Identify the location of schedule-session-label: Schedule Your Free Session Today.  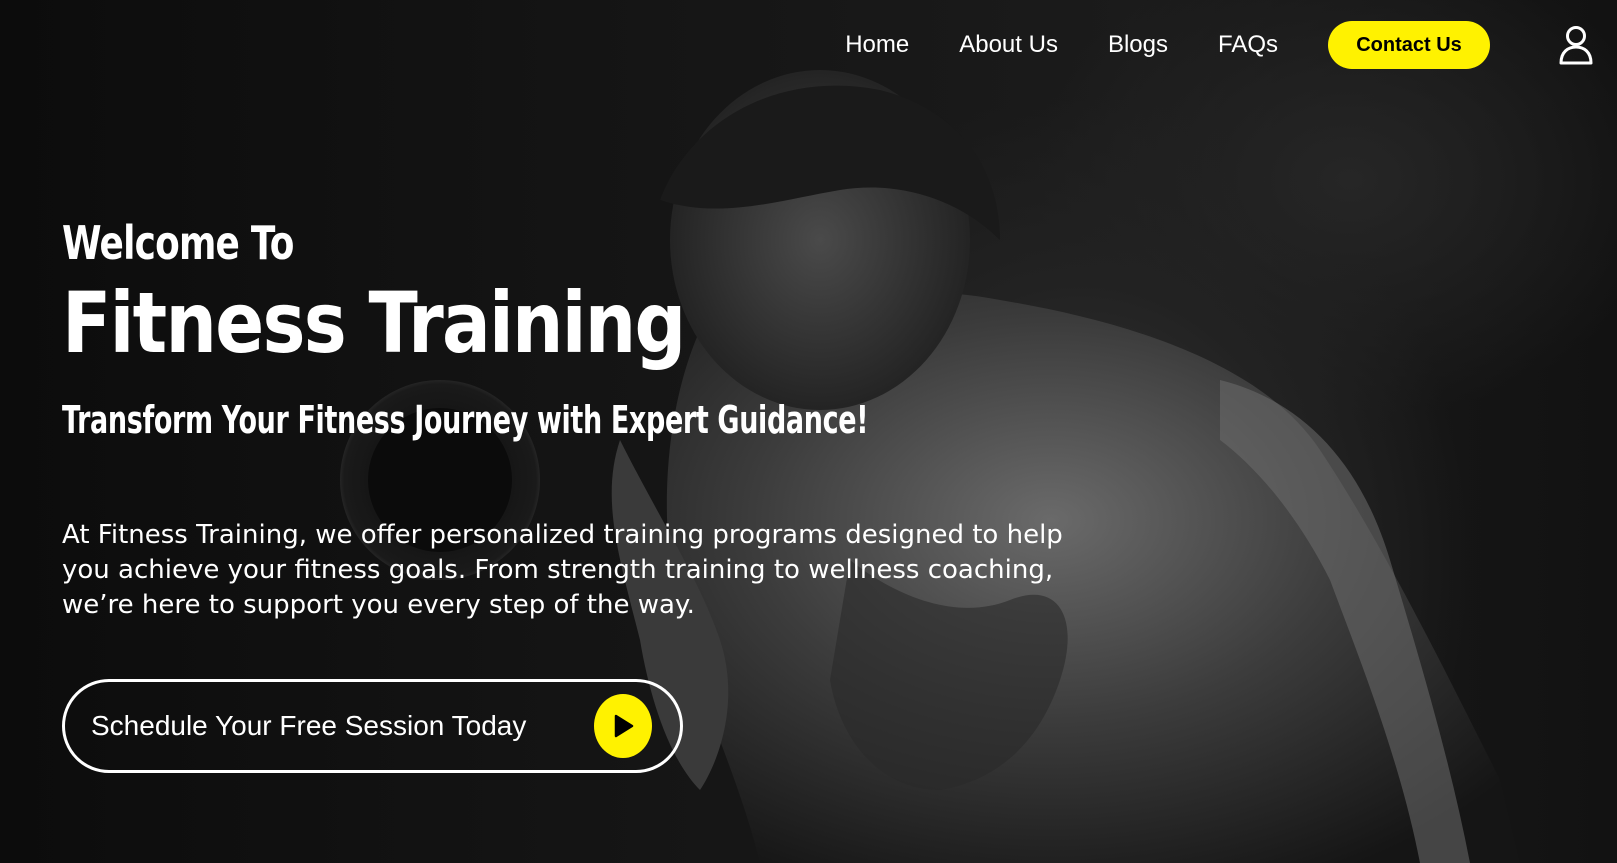
(309, 725).